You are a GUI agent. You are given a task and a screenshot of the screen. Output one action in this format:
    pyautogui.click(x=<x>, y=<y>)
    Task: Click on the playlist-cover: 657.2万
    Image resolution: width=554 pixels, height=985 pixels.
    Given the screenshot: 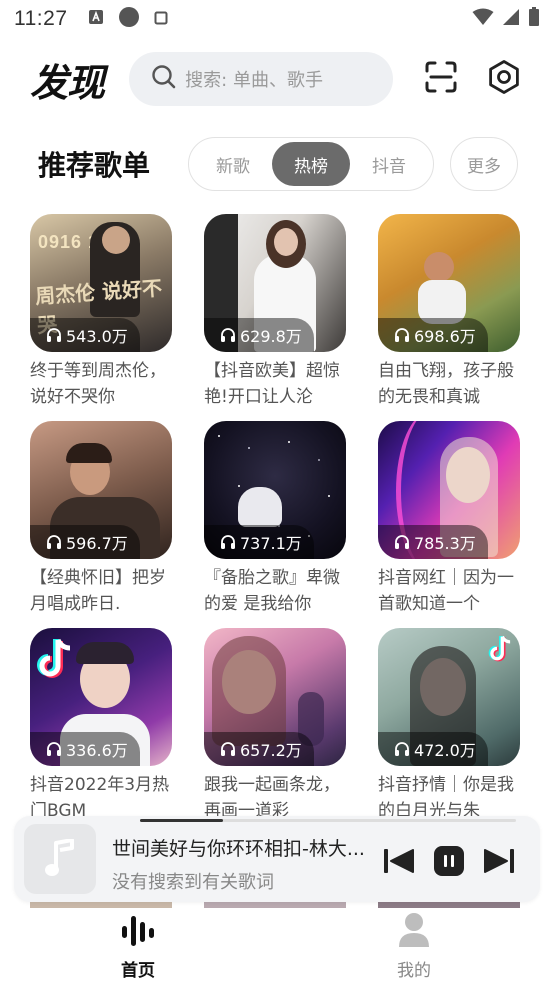 What is the action you would take?
    pyautogui.click(x=275, y=697)
    